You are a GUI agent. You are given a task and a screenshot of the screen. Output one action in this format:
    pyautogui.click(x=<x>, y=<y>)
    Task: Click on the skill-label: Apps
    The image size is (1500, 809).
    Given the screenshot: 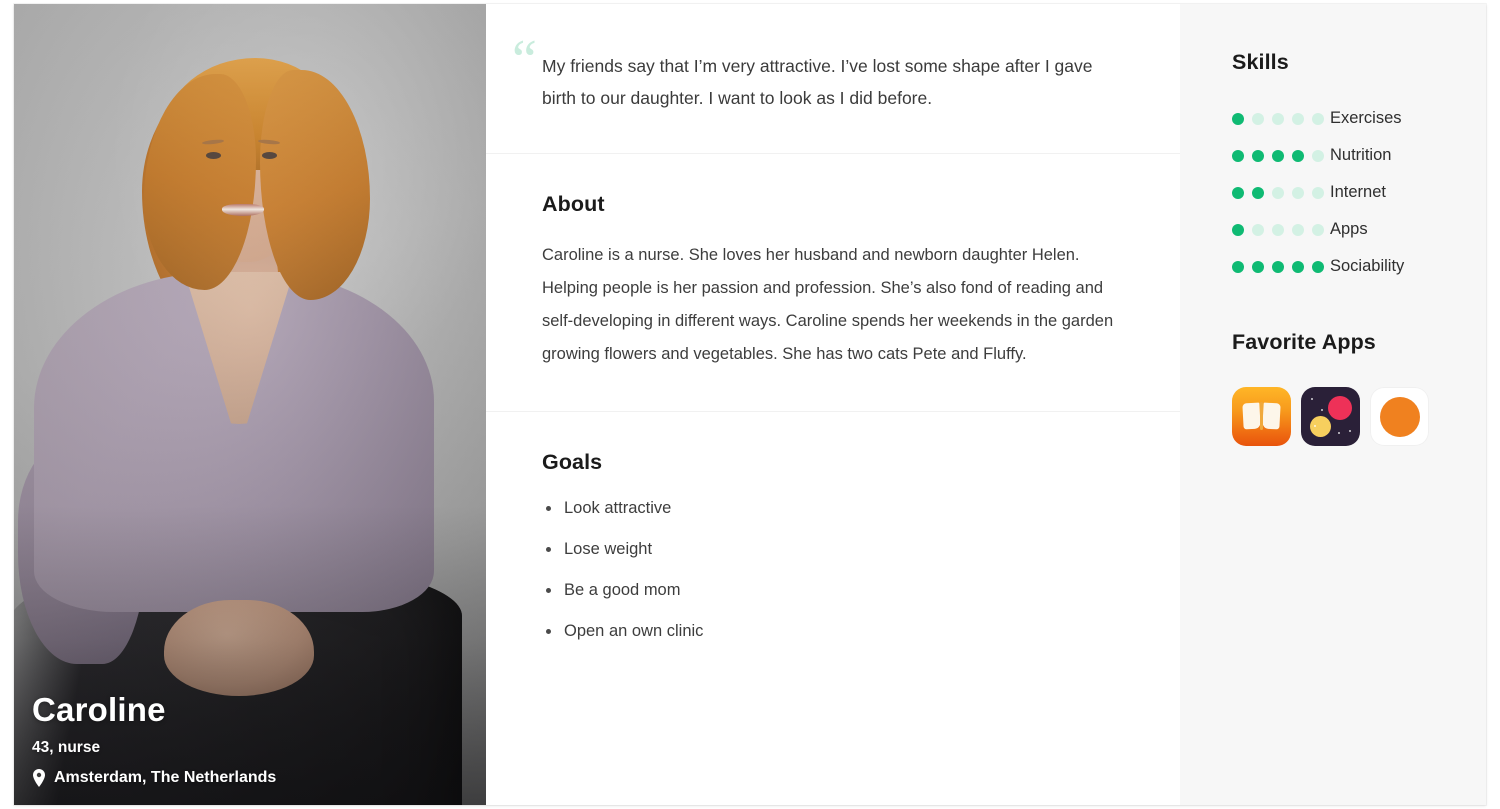 What is the action you would take?
    pyautogui.click(x=1349, y=229)
    